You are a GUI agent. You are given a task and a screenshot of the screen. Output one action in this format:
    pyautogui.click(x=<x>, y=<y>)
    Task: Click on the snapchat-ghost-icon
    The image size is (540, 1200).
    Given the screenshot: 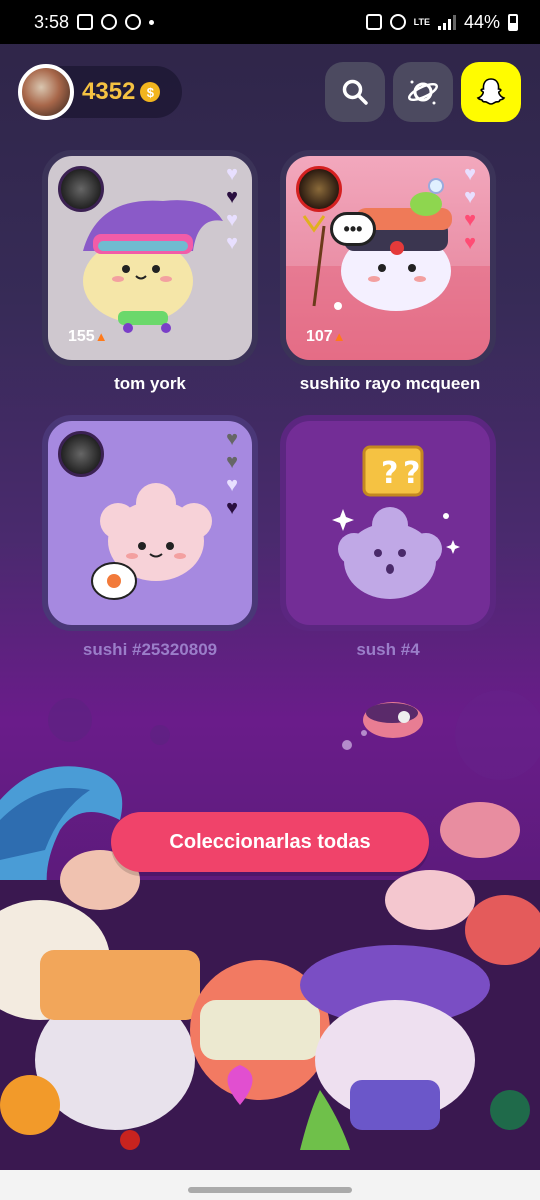 What is the action you would take?
    pyautogui.click(x=491, y=91)
    